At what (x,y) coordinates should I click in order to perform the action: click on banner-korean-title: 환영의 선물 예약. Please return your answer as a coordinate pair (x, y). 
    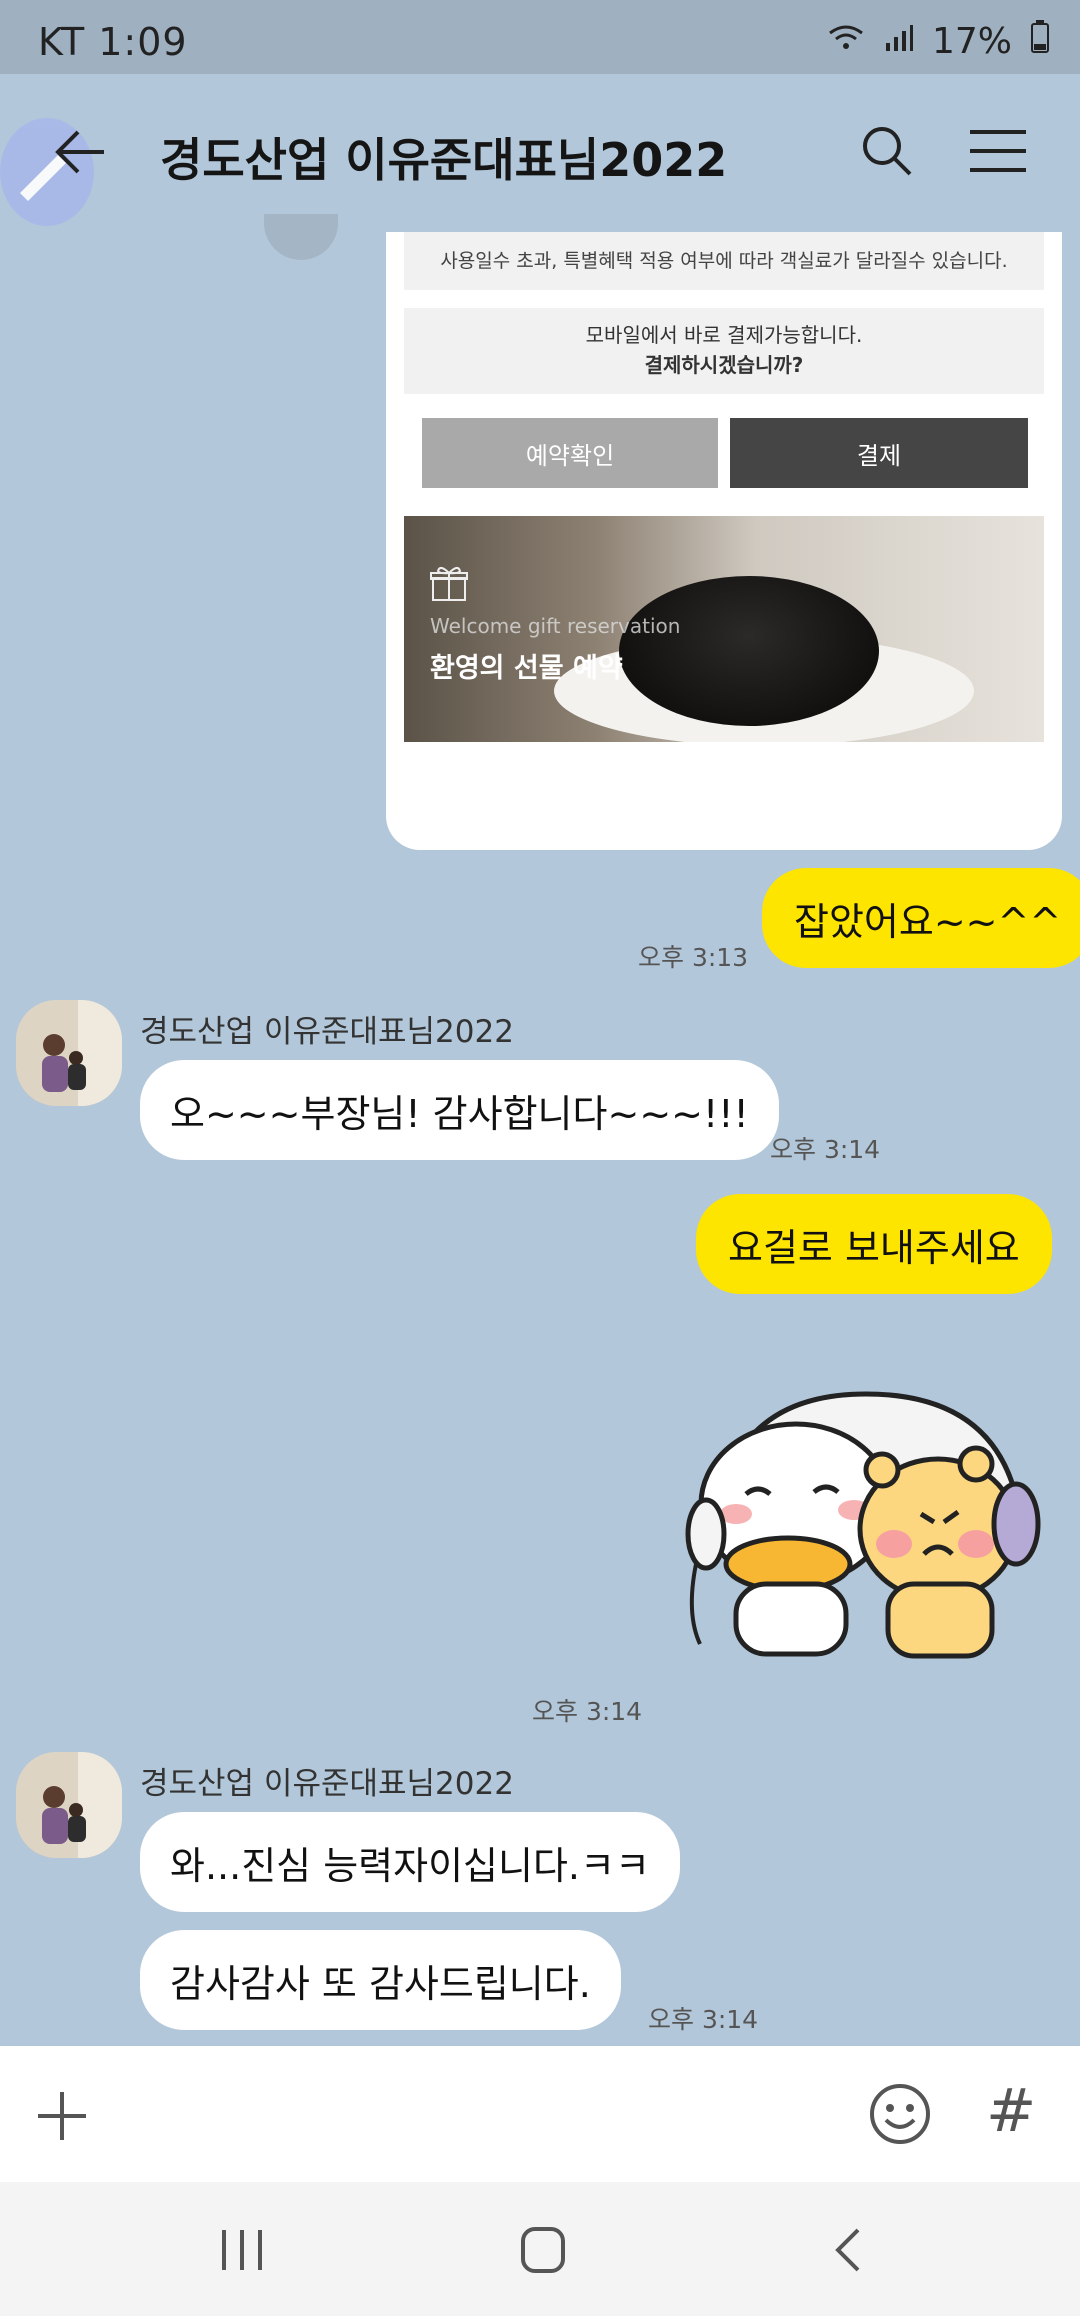
    Looking at the image, I should click on (526, 668).